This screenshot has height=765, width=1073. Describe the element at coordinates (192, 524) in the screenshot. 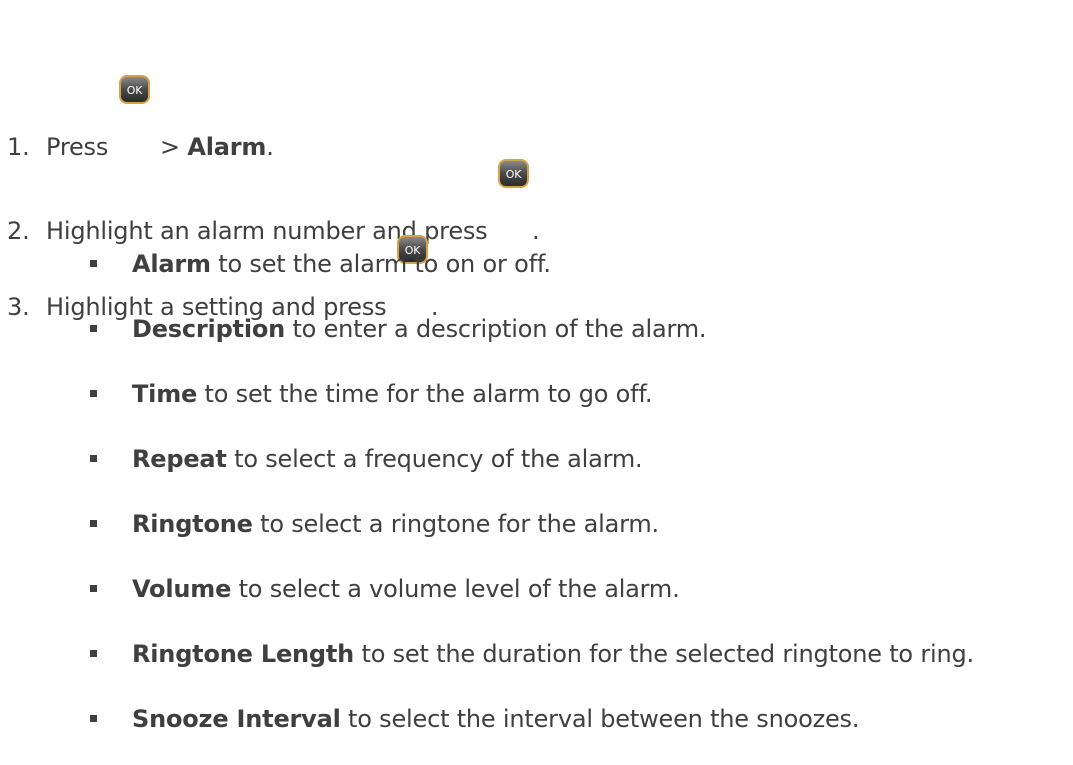

I see `setting-term: Ringtone` at that location.